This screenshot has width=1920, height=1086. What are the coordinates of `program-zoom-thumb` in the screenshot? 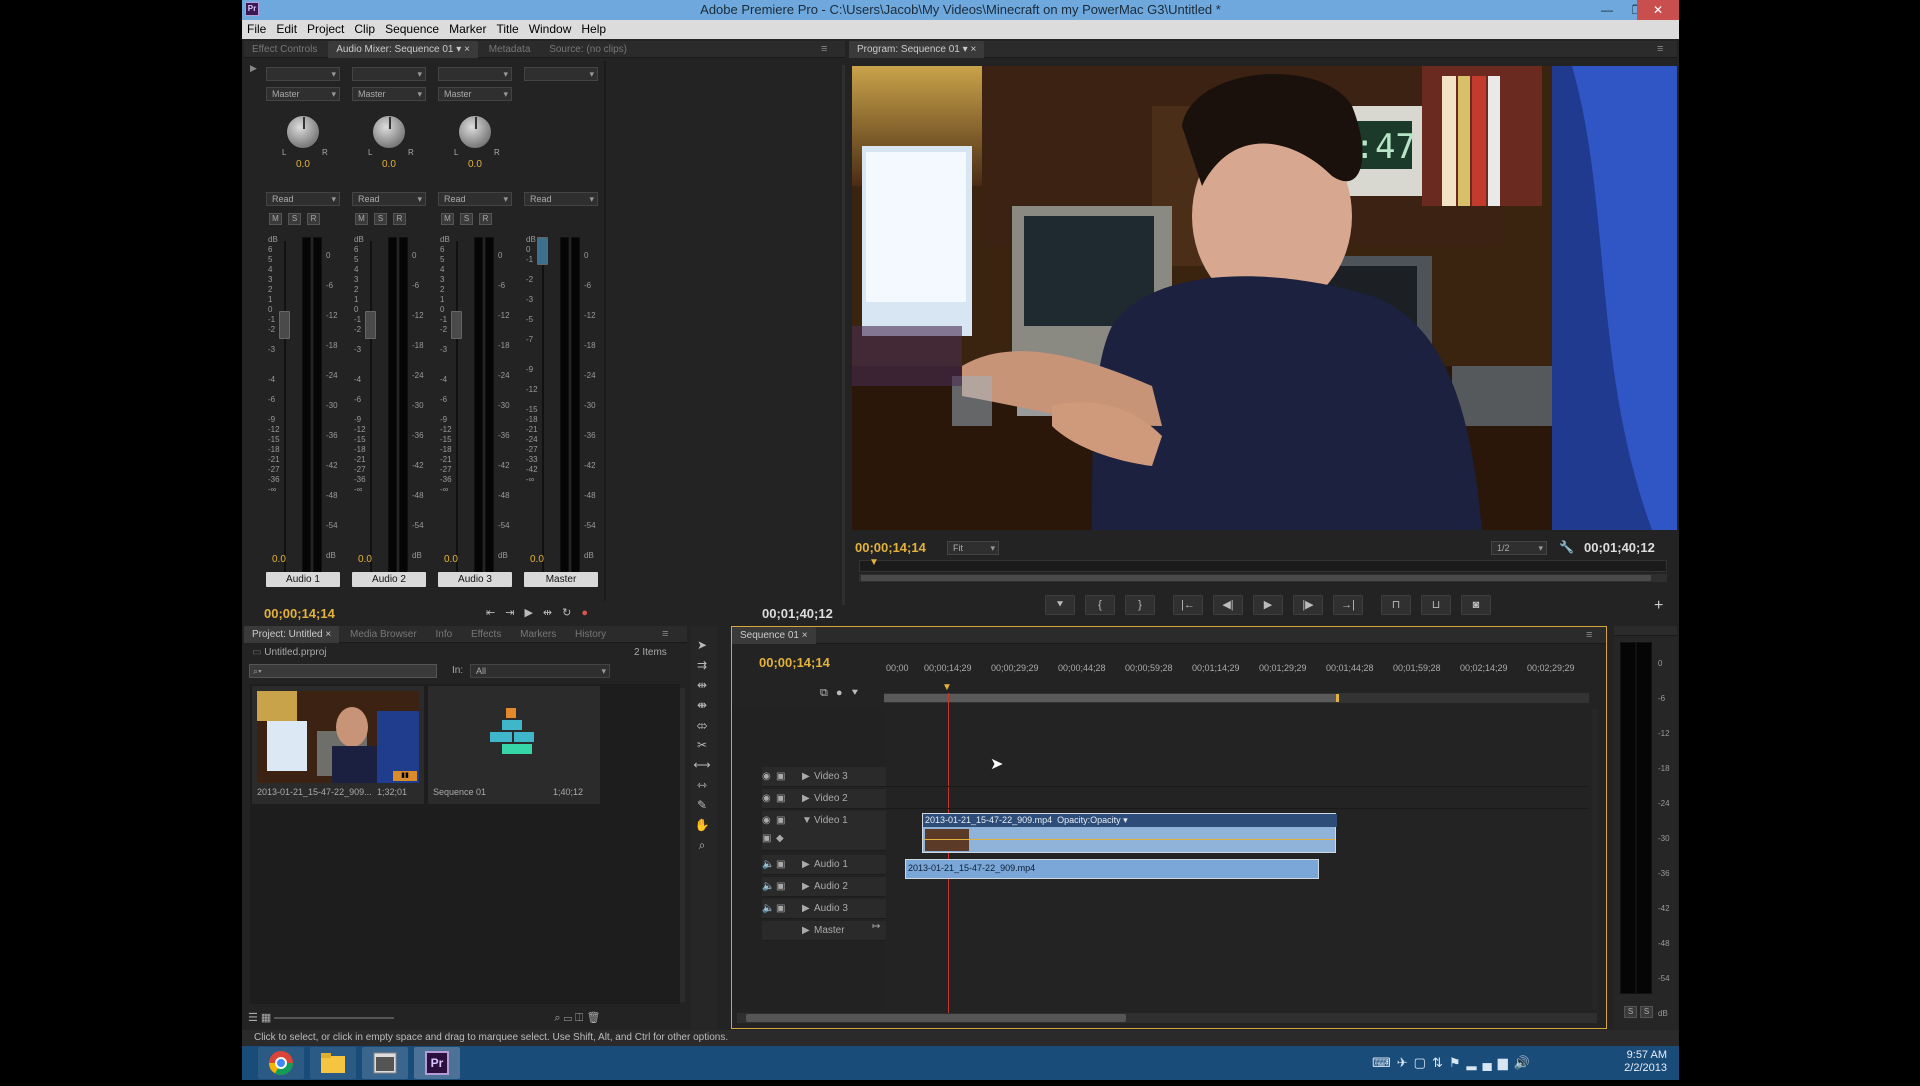 It's located at (1256, 578).